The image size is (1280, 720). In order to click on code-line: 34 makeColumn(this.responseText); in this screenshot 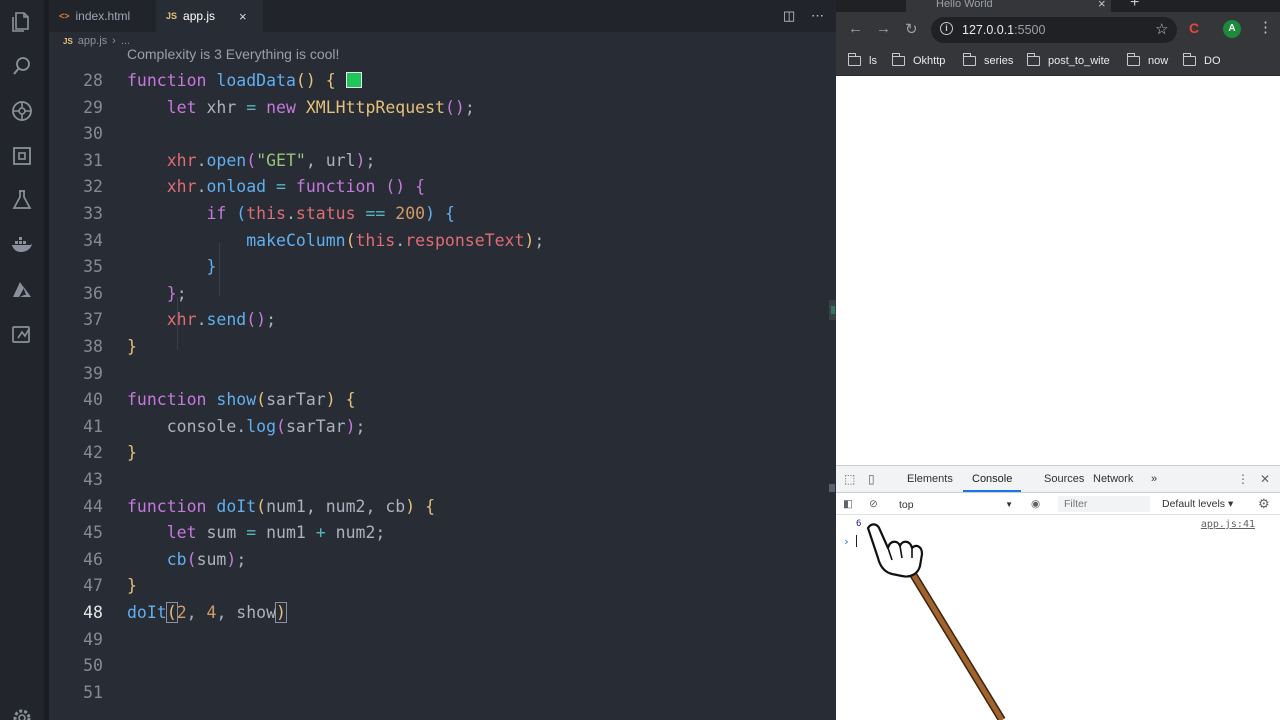, I will do `click(442, 241)`.